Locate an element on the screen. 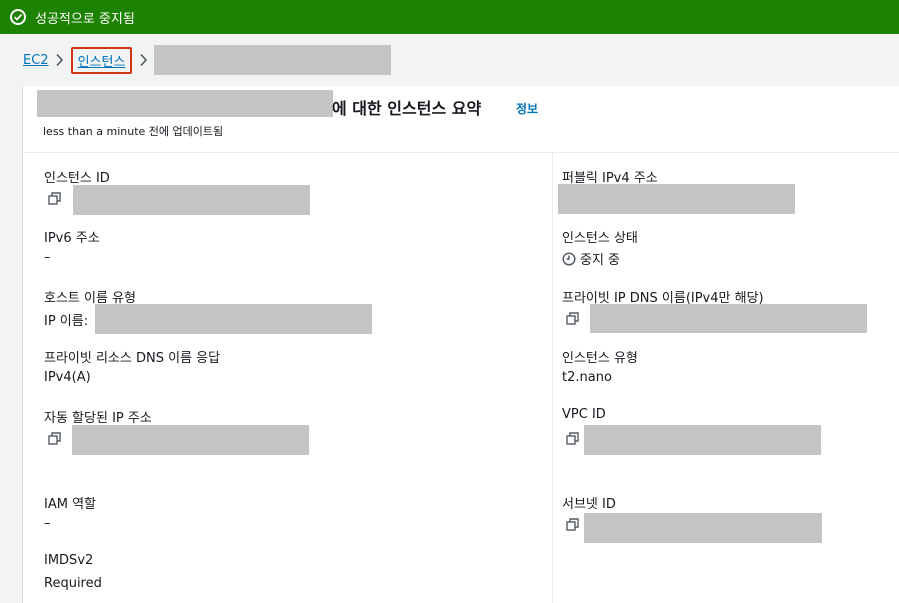 This screenshot has width=899, height=603. instance-state-text: 중지 중 is located at coordinates (600, 260).